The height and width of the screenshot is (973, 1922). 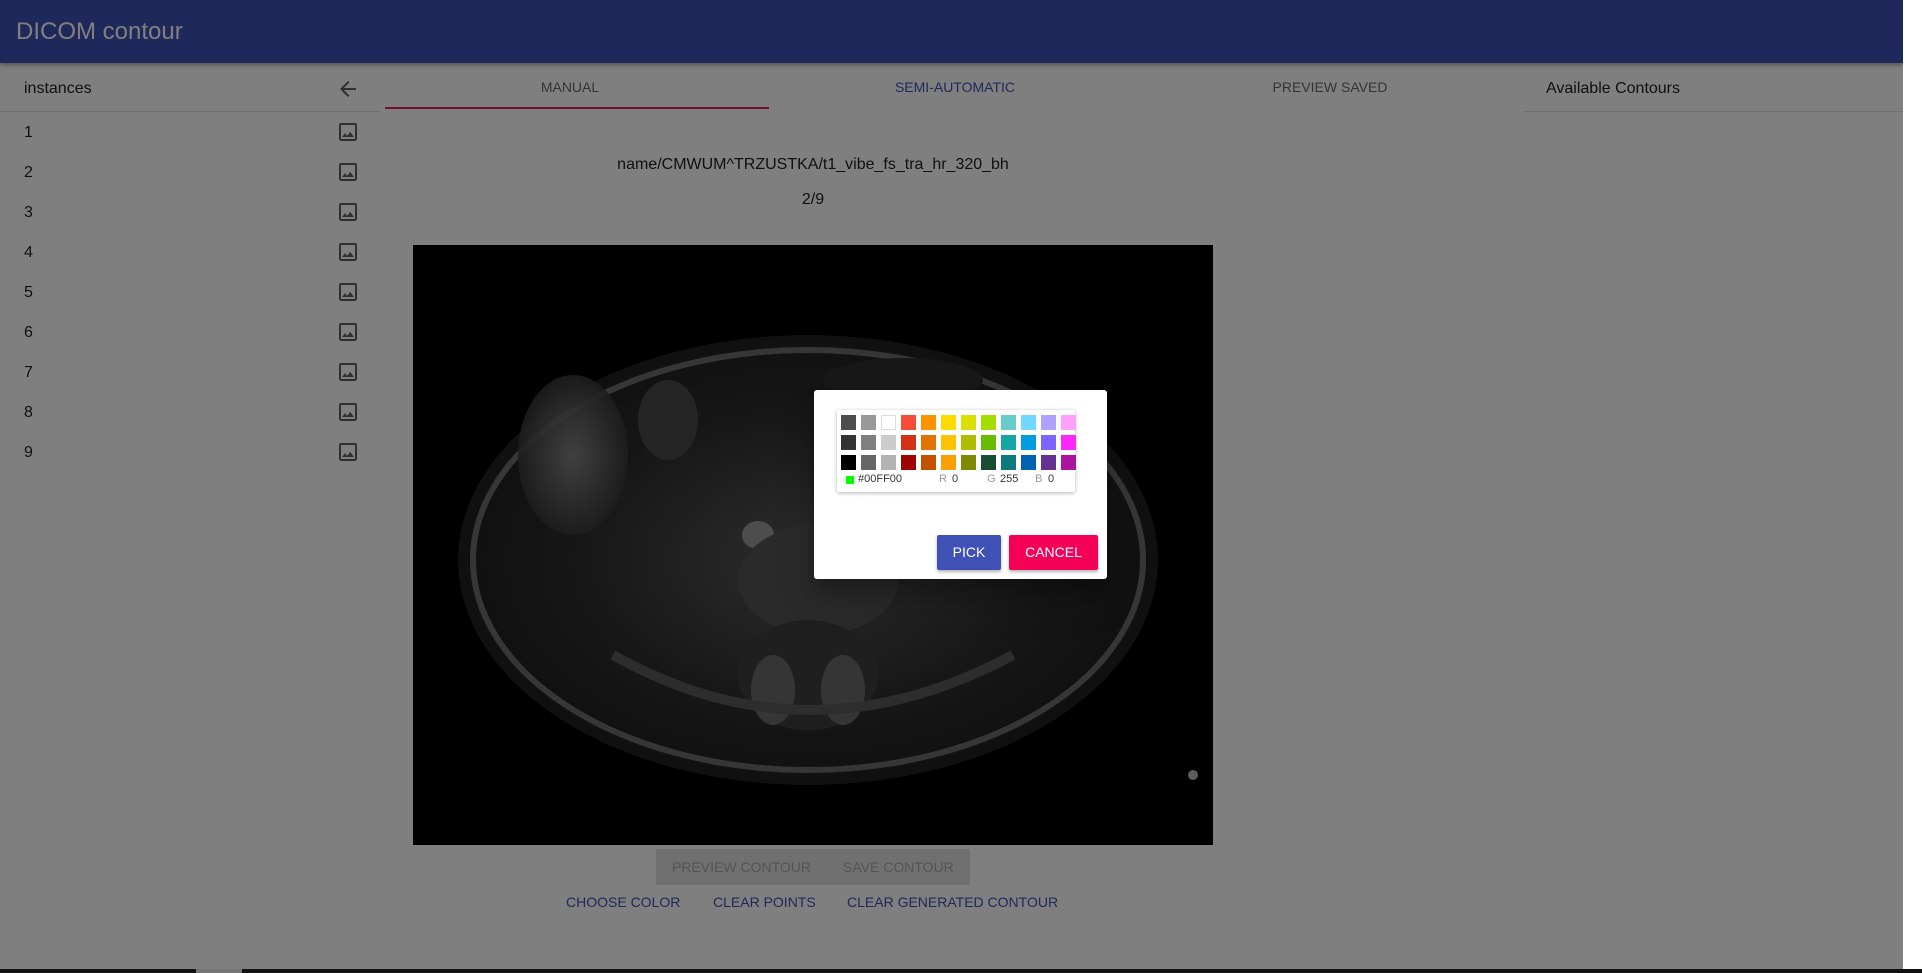 What do you see at coordinates (850, 480) in the screenshot?
I see `current-color-swatch` at bounding box center [850, 480].